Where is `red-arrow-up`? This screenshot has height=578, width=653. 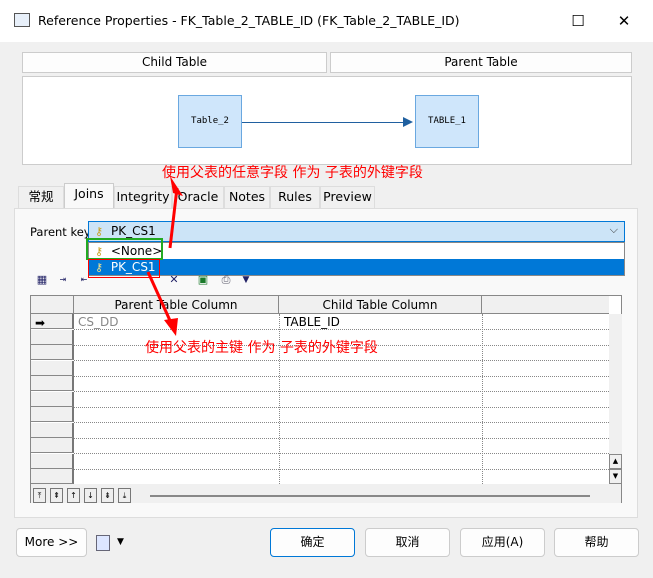 red-arrow-up is located at coordinates (173, 218).